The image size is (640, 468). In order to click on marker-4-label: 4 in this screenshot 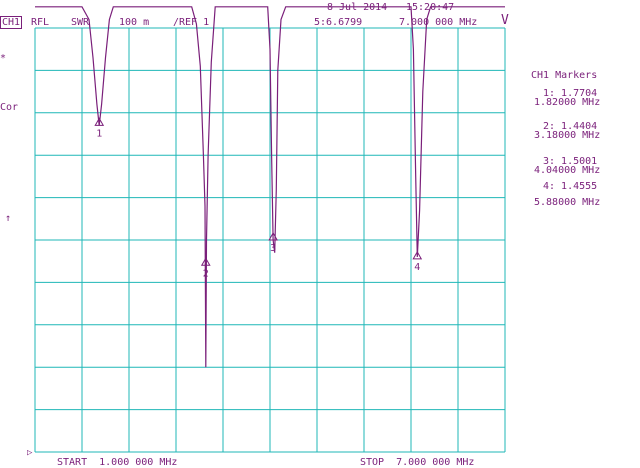, I will do `click(417, 267)`.